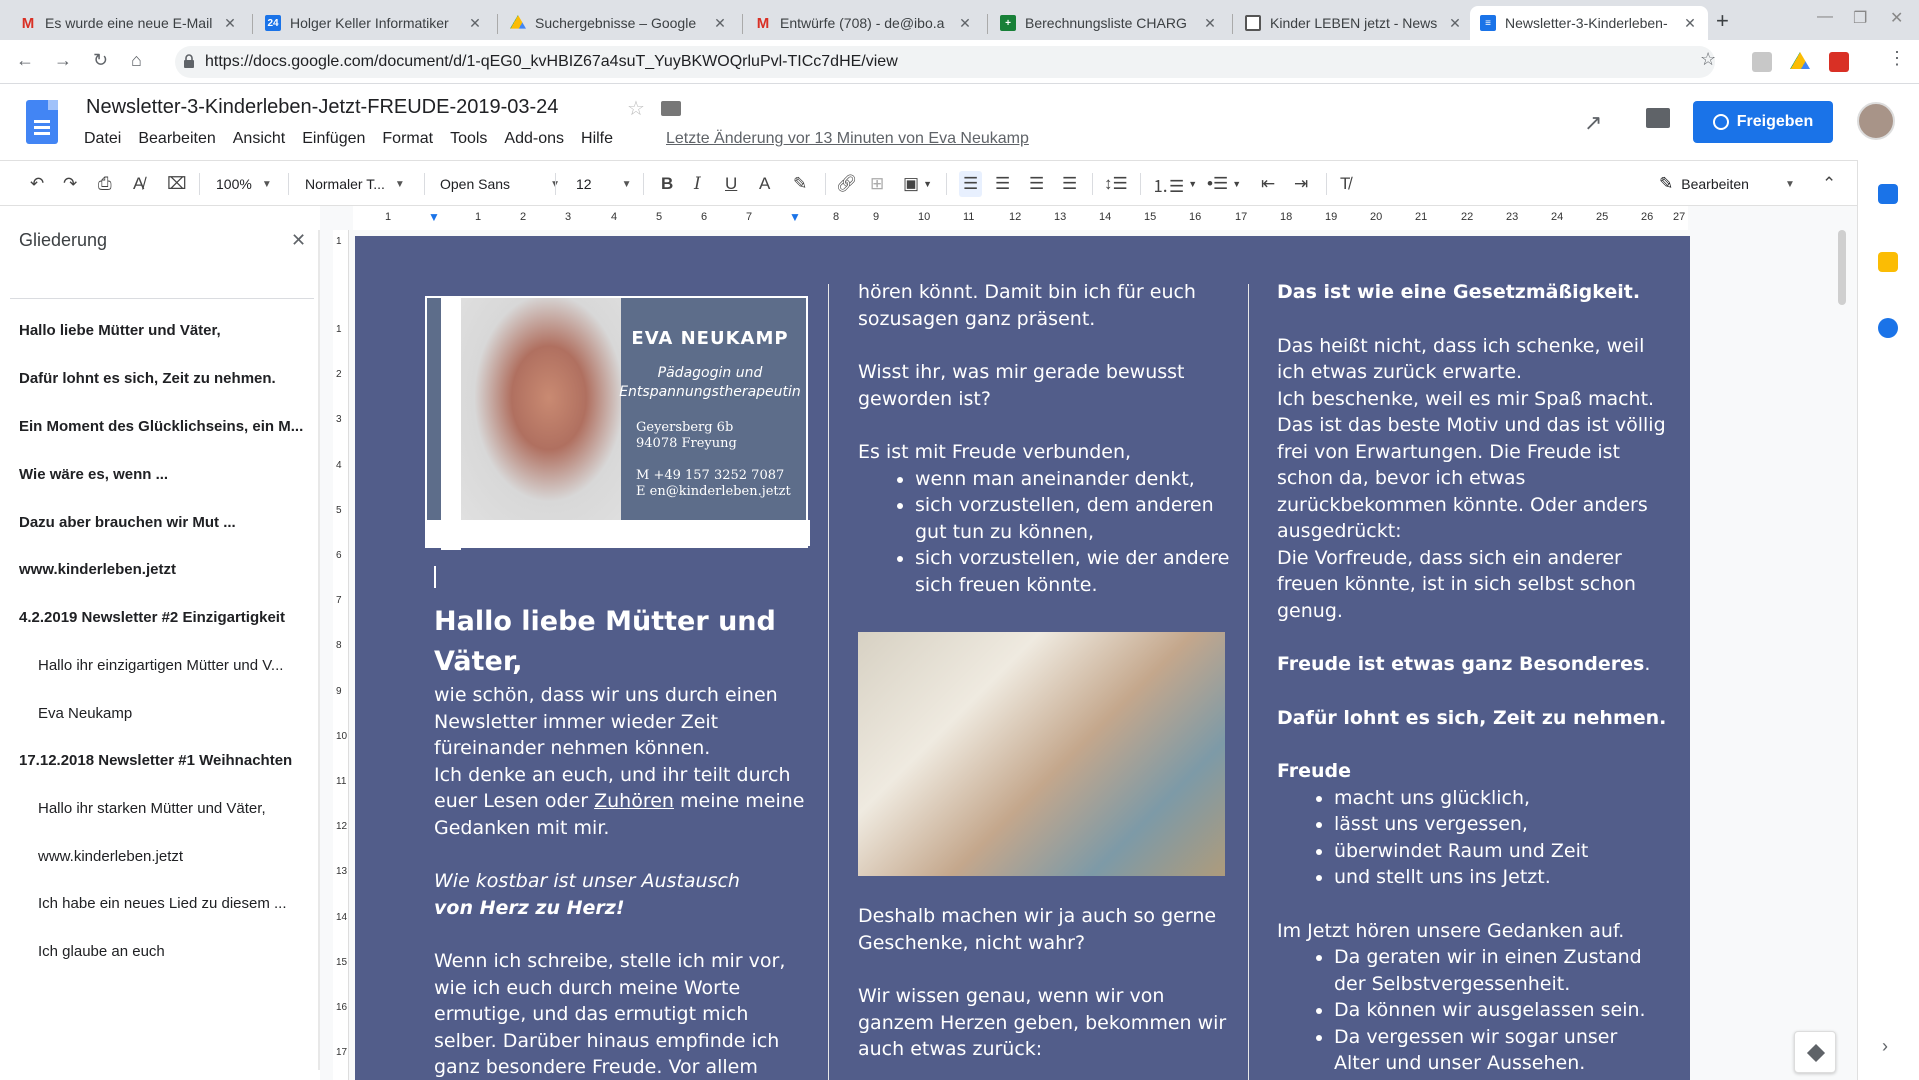 The image size is (1919, 1080). What do you see at coordinates (102, 139) in the screenshot?
I see `menu-datei: Datei` at bounding box center [102, 139].